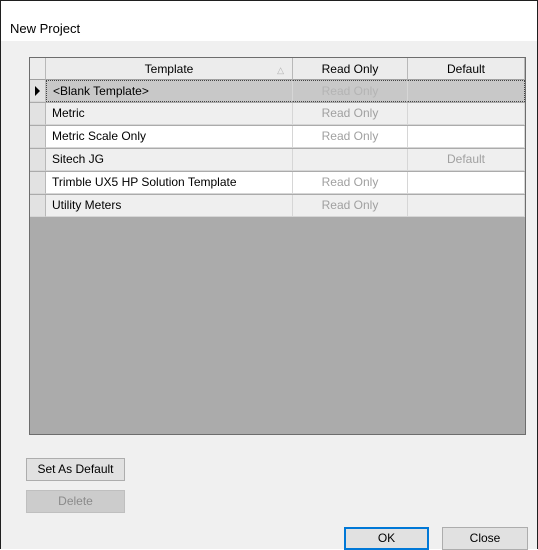  What do you see at coordinates (169, 160) in the screenshot?
I see `template-cell: Sitech JG` at bounding box center [169, 160].